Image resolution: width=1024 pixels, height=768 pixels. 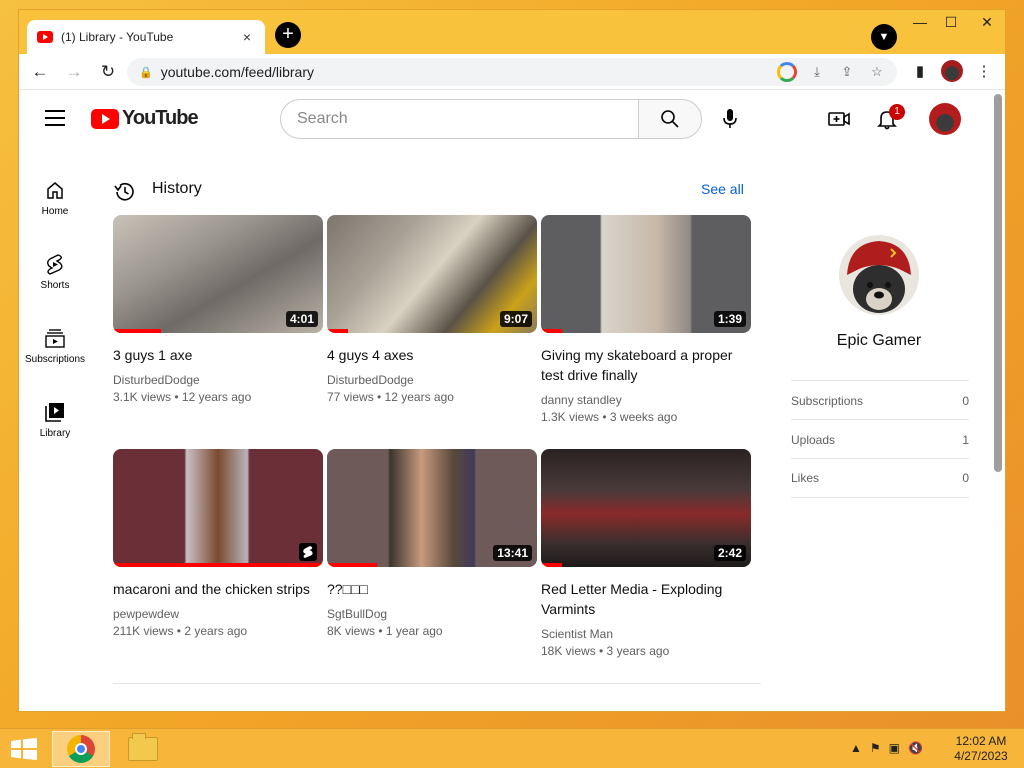 What do you see at coordinates (218, 589) in the screenshot?
I see `video-title: macaroni and the chicken strips` at bounding box center [218, 589].